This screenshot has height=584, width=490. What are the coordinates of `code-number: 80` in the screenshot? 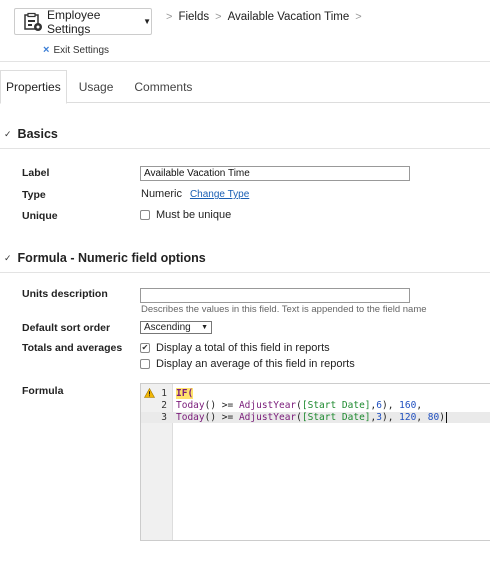 It's located at (433, 417).